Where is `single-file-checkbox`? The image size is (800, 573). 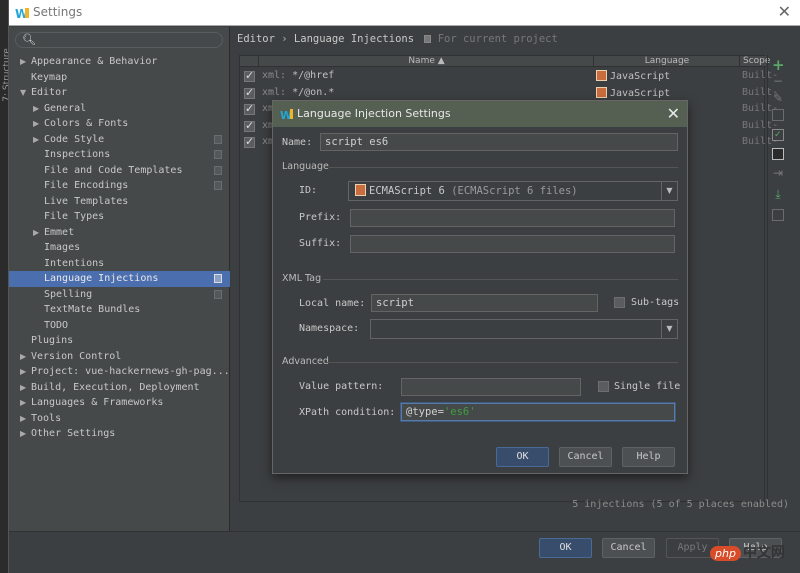
single-file-checkbox is located at coordinates (603, 386).